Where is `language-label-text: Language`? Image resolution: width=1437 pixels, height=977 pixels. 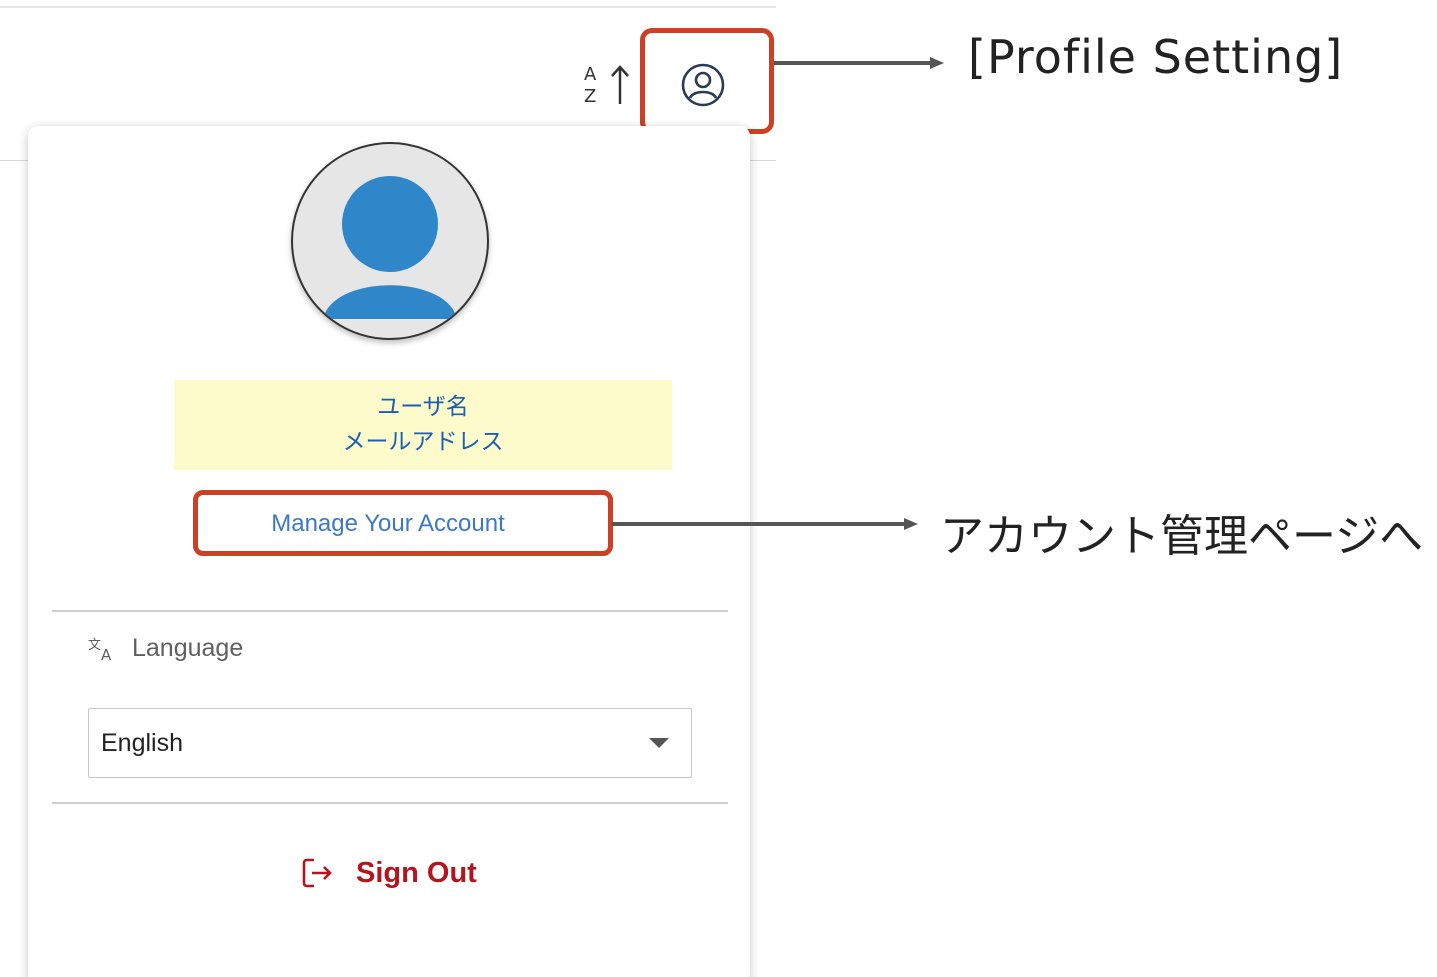
language-label-text: Language is located at coordinates (188, 648).